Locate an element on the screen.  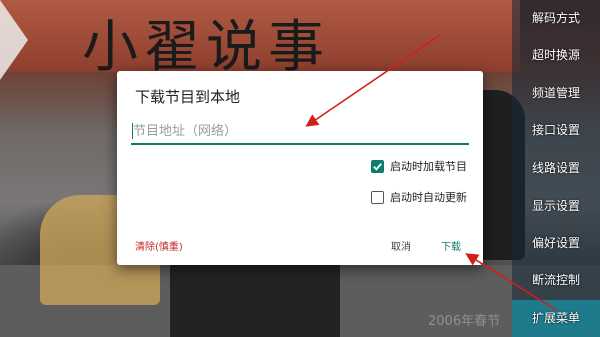
menu-item-lines: 线路设置 is located at coordinates (556, 168).